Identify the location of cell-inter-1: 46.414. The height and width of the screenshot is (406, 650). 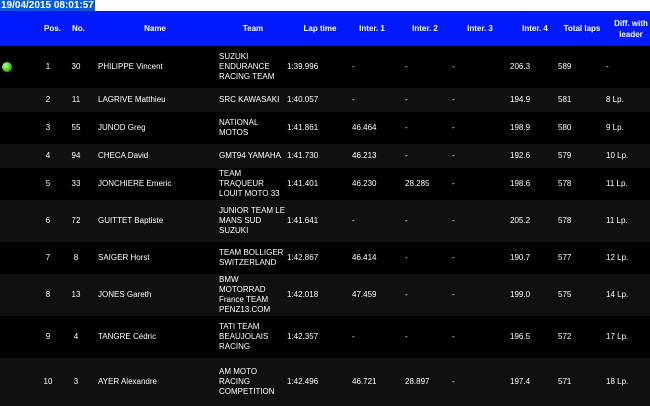
(364, 257).